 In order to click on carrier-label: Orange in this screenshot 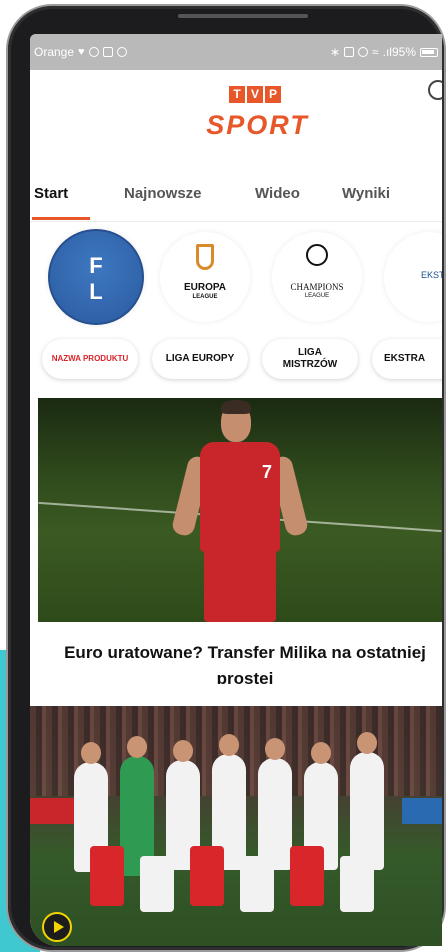, I will do `click(54, 52)`.